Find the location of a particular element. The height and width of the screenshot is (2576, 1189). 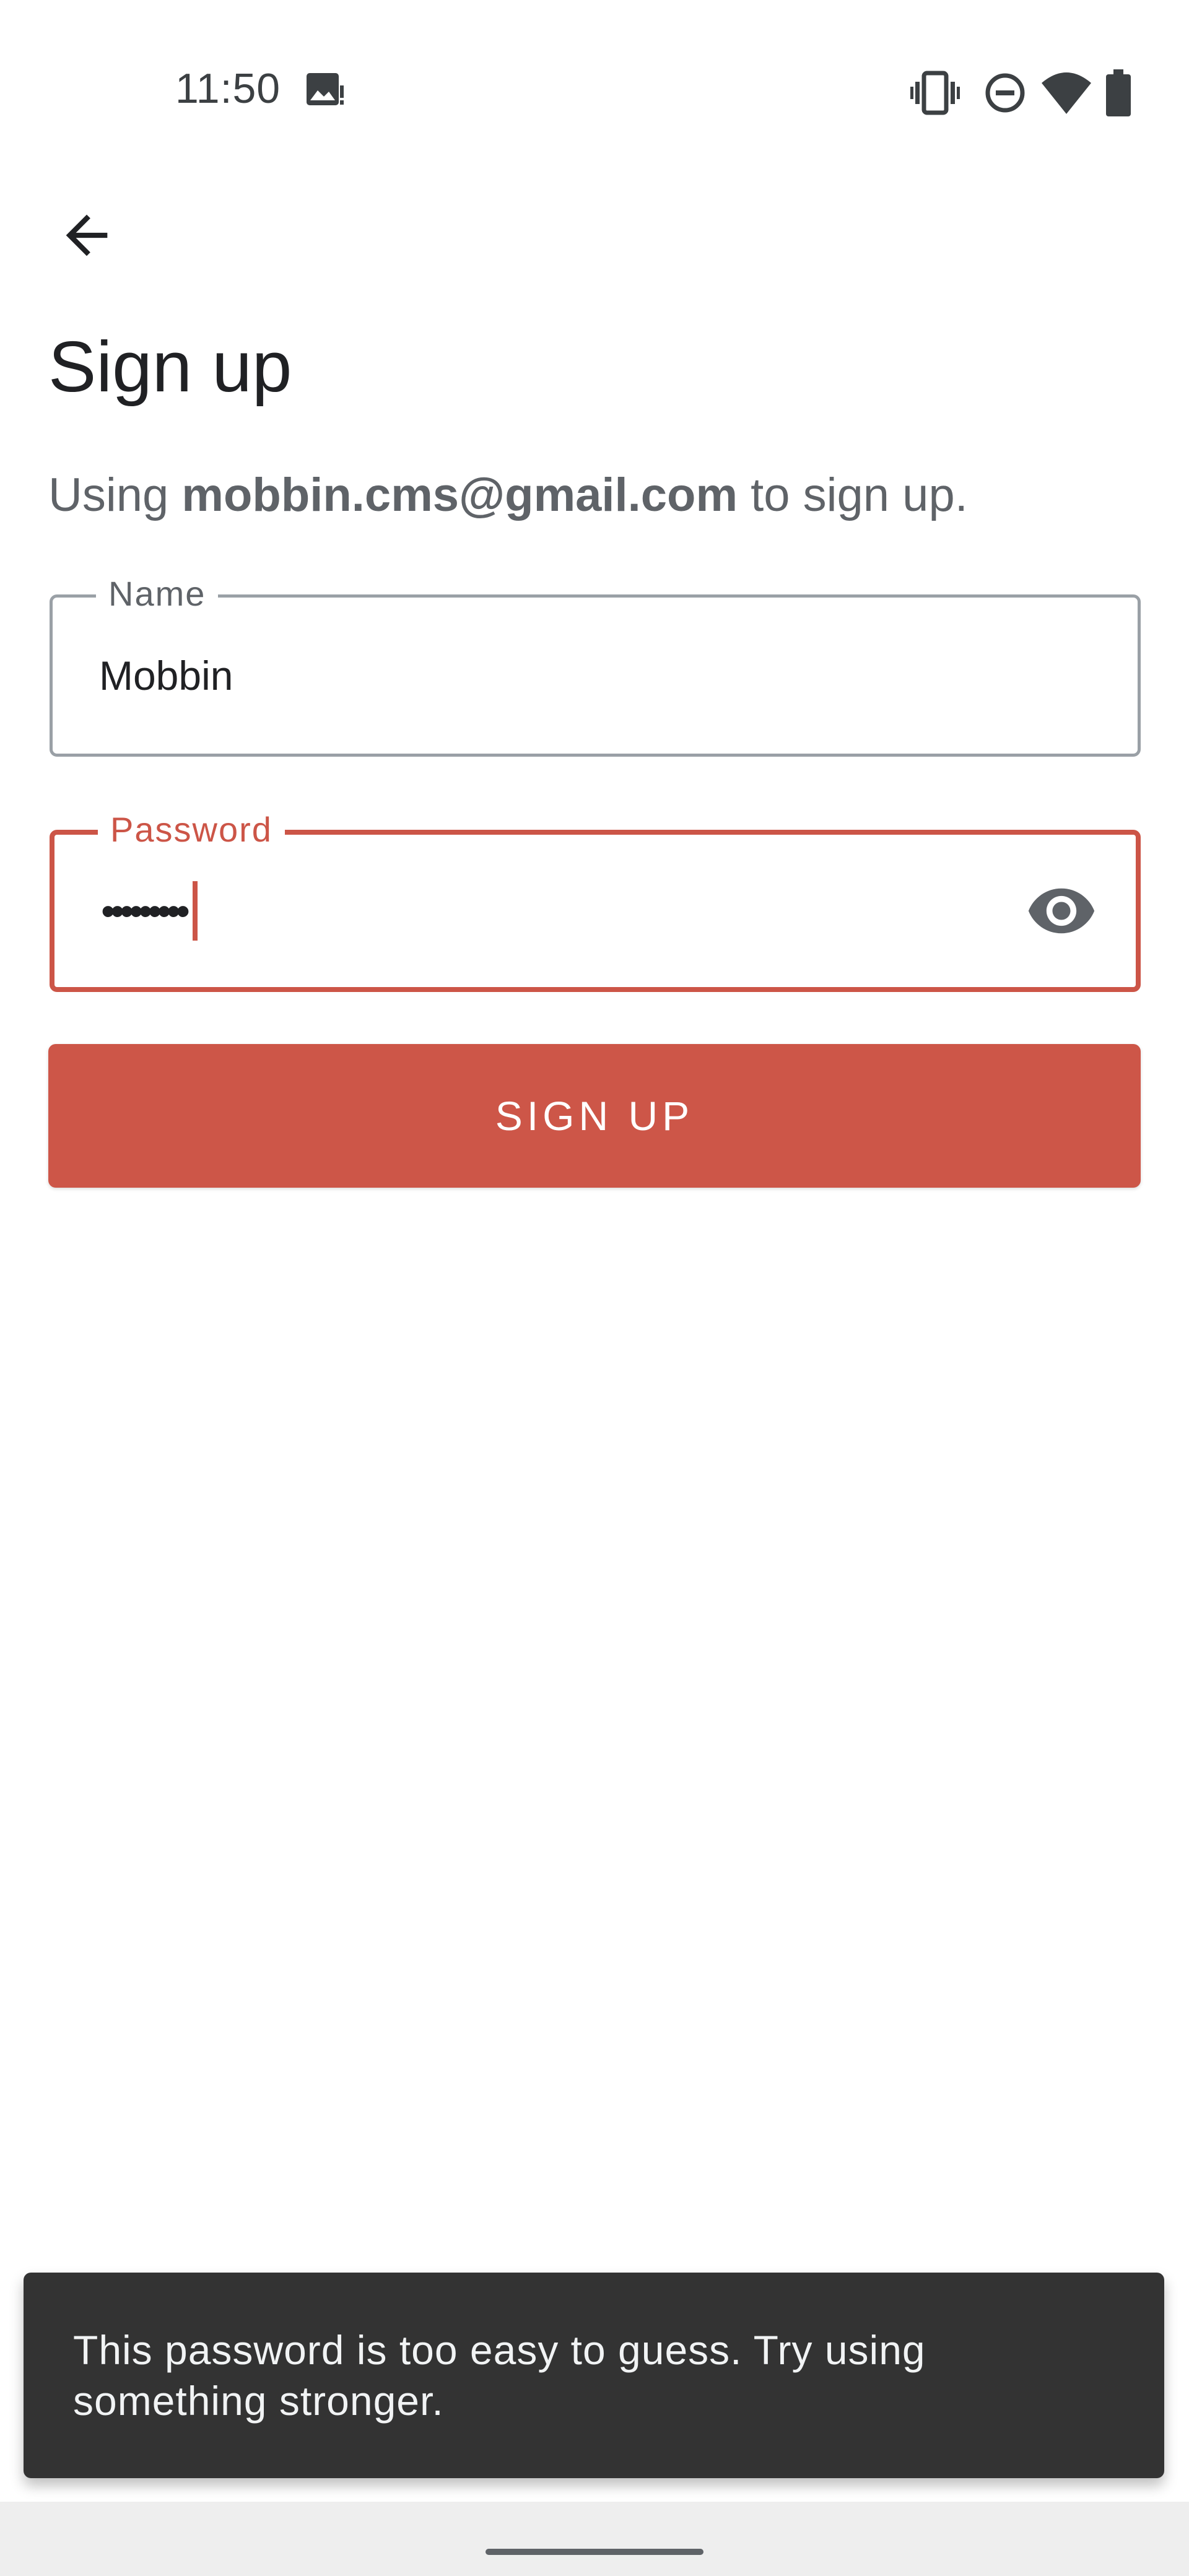

toggle-password-visibility-button is located at coordinates (1061, 911).